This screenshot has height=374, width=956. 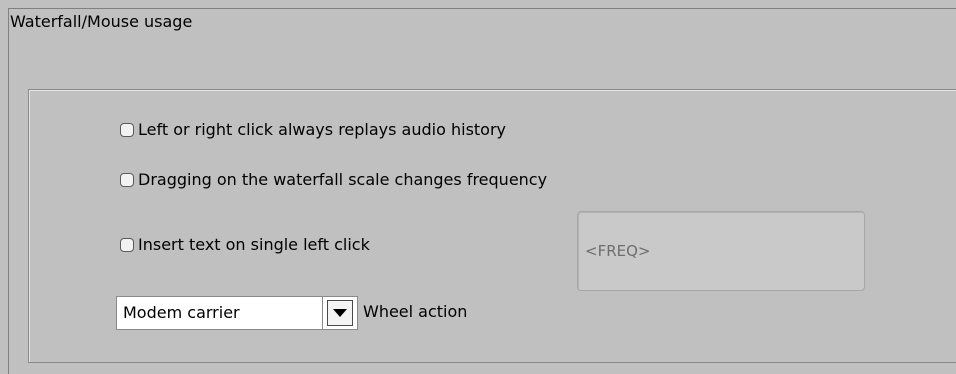 What do you see at coordinates (127, 180) in the screenshot?
I see `drag-scale-checkbox` at bounding box center [127, 180].